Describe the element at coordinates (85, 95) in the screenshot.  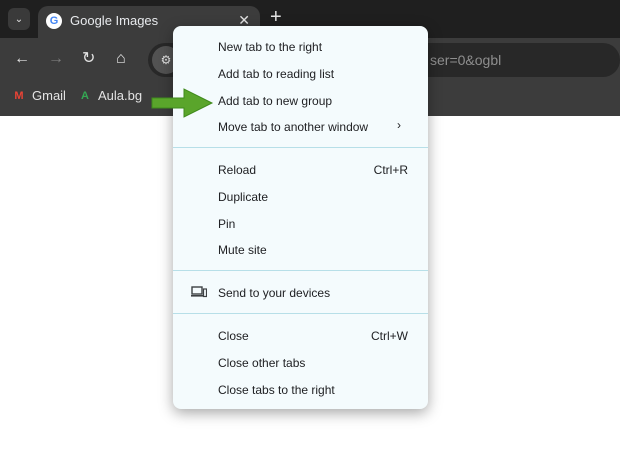
I see `aula-icon: A` at that location.